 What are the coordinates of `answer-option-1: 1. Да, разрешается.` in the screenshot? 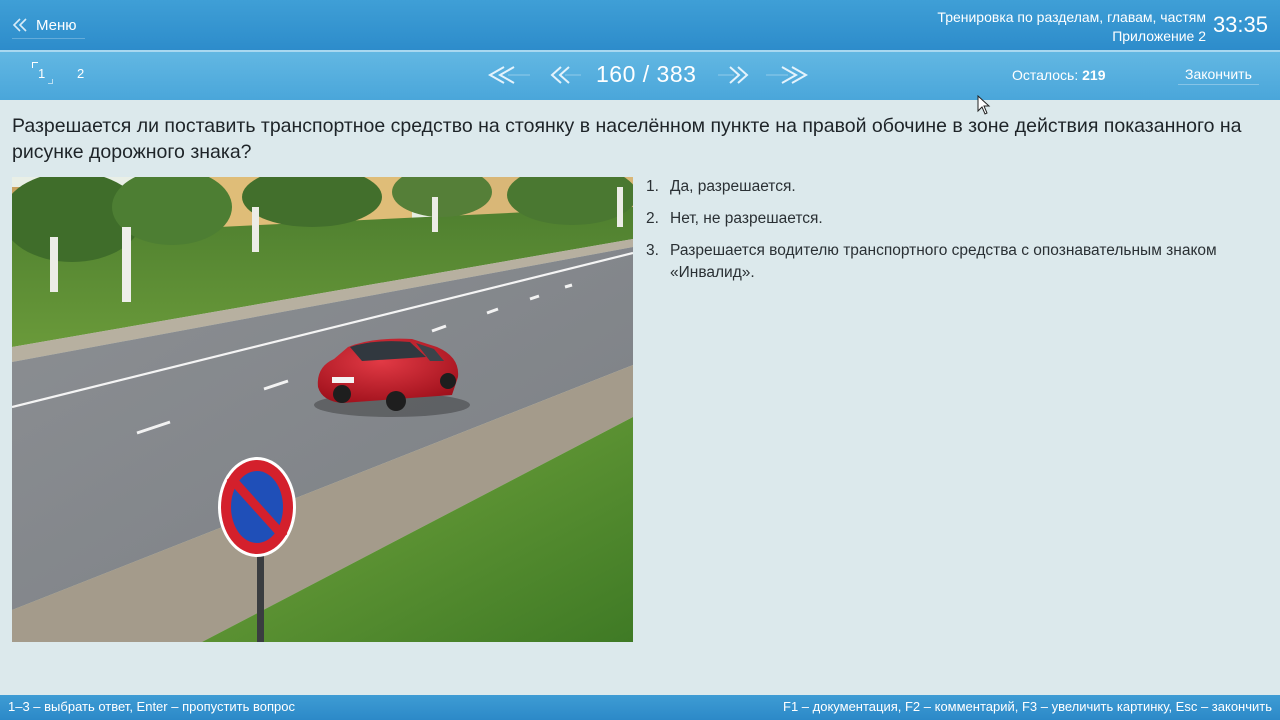 It's located at (951, 187).